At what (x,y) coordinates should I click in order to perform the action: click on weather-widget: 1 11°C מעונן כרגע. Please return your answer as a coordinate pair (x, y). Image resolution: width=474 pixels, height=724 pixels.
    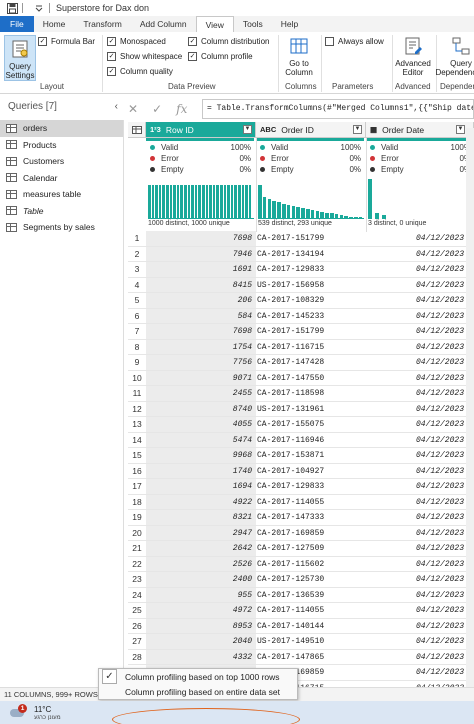
    Looking at the image, I should click on (34, 712).